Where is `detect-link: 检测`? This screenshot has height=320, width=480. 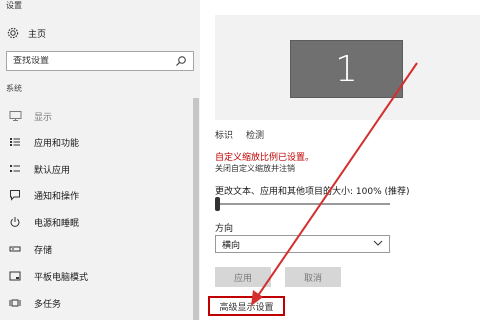
detect-link: 检测 is located at coordinates (255, 134).